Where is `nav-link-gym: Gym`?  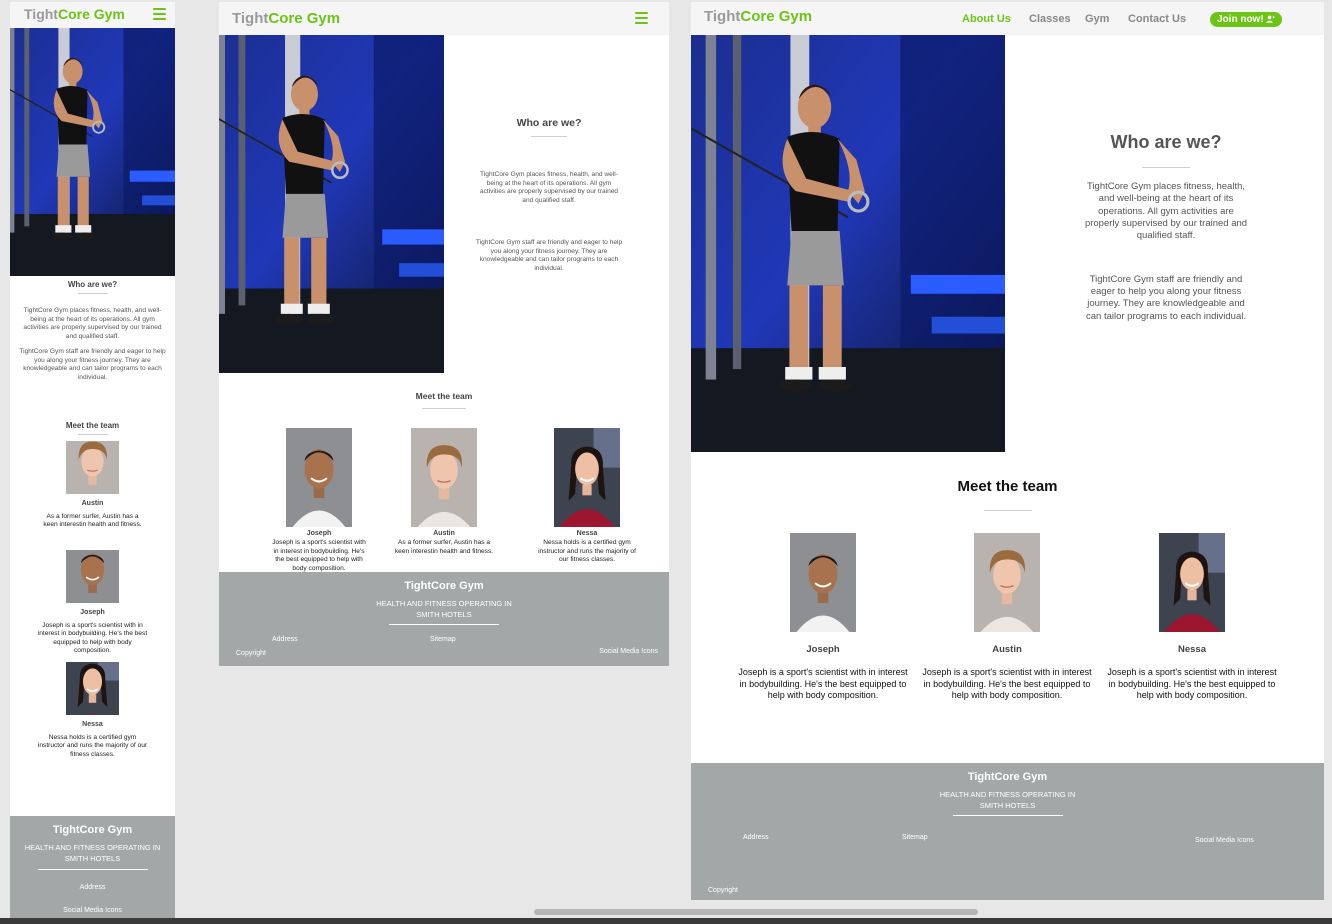
nav-link-gym: Gym is located at coordinates (1097, 19).